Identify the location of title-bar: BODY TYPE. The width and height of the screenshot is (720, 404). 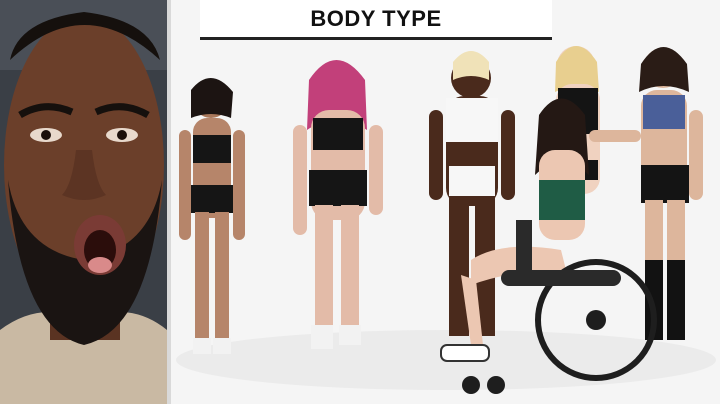
(376, 20).